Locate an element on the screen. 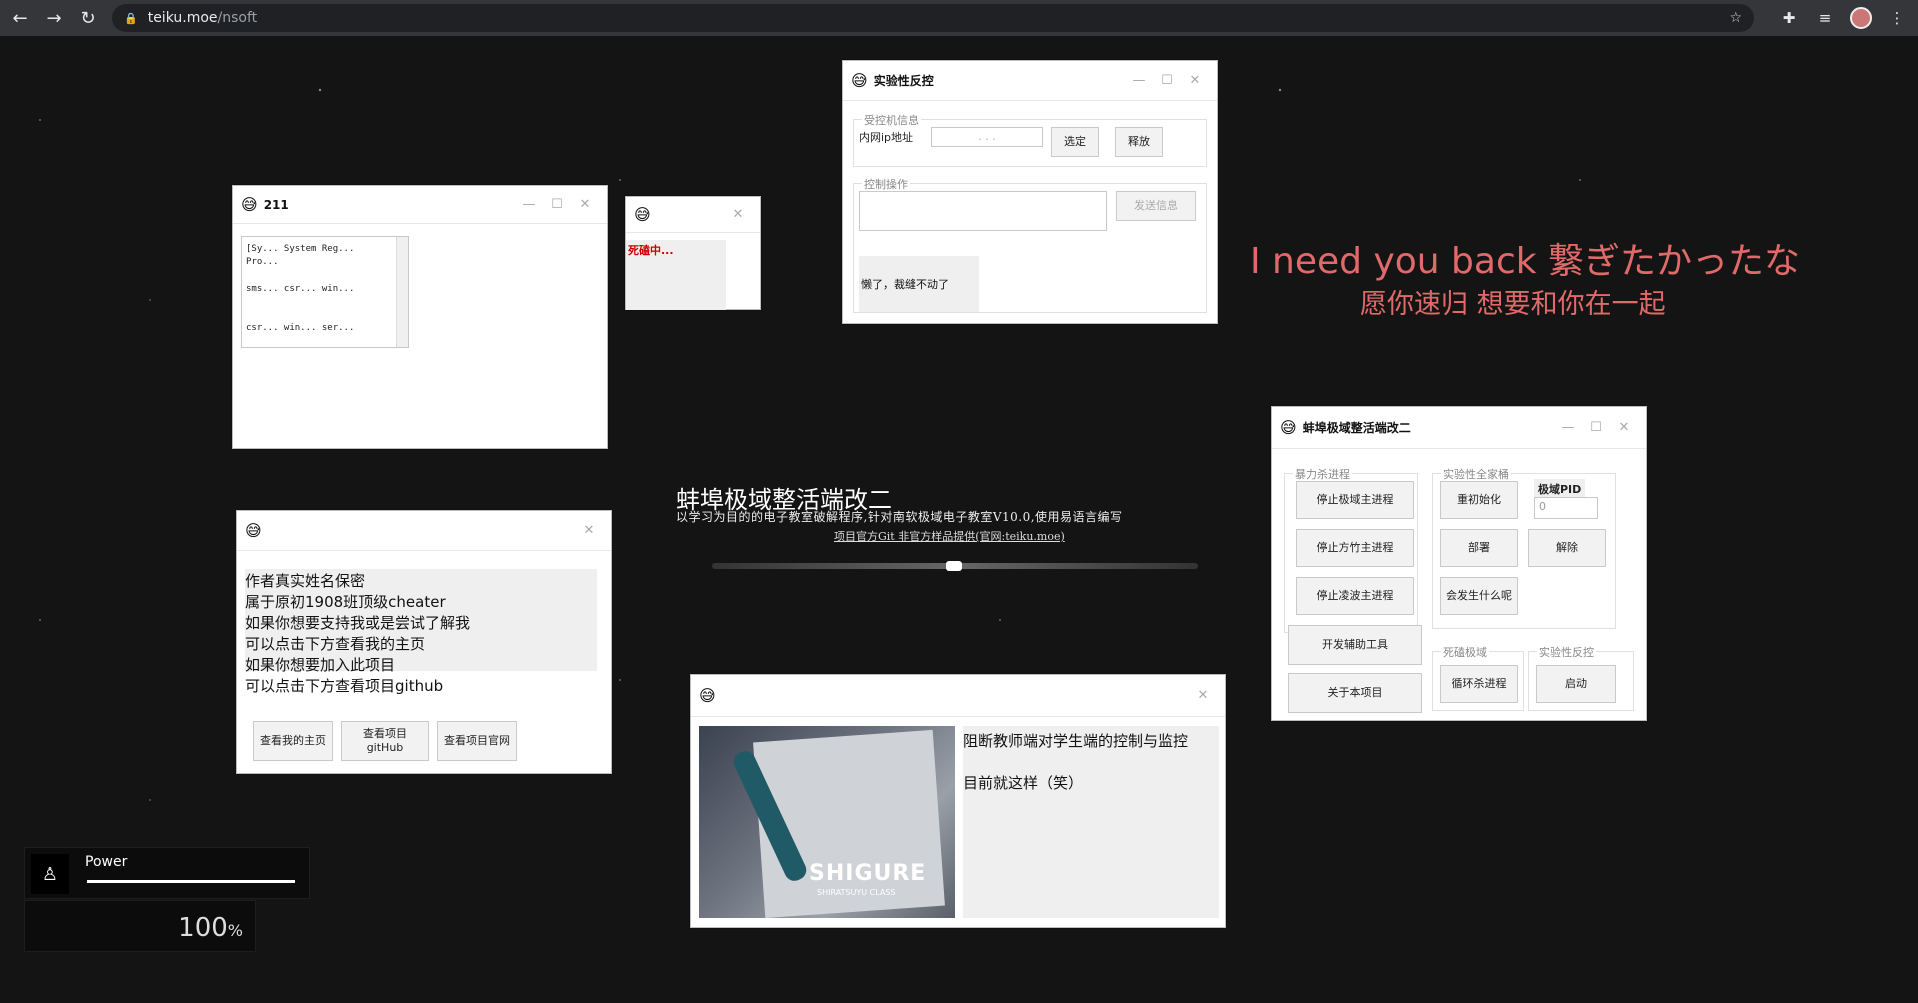 This screenshot has height=1003, width=1918. loop-kill-button: 循环杀进程 is located at coordinates (1479, 684).